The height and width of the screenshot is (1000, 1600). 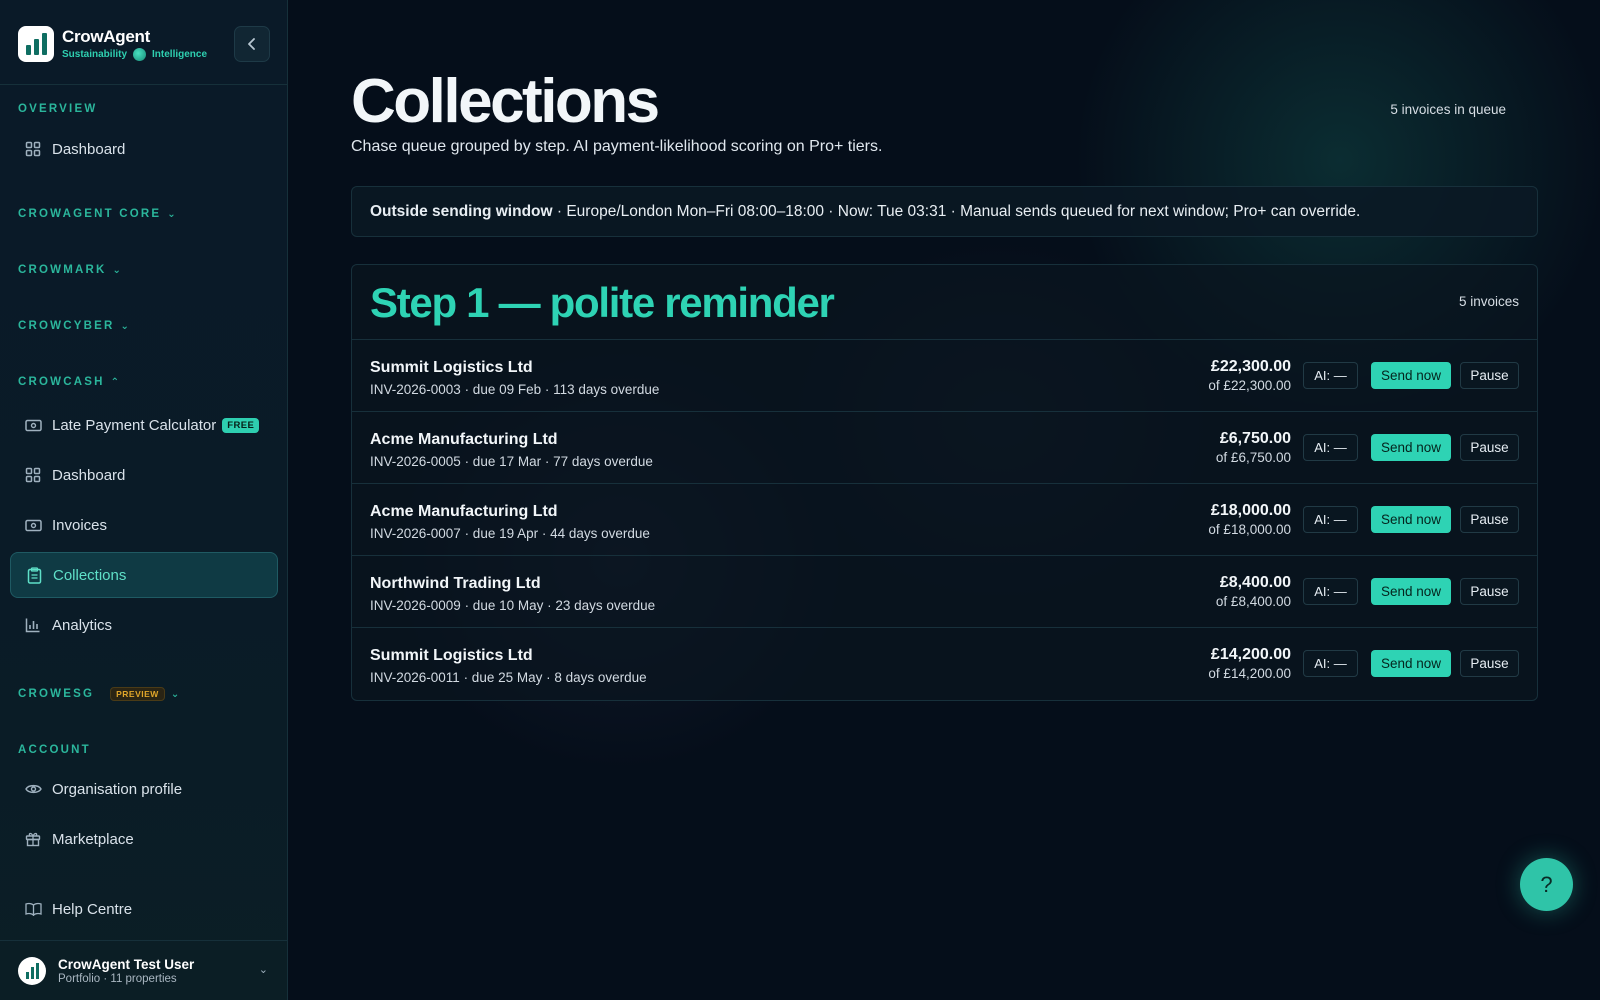 I want to click on sidebar-item-cash-dashboard: Dashboard, so click(x=144, y=475).